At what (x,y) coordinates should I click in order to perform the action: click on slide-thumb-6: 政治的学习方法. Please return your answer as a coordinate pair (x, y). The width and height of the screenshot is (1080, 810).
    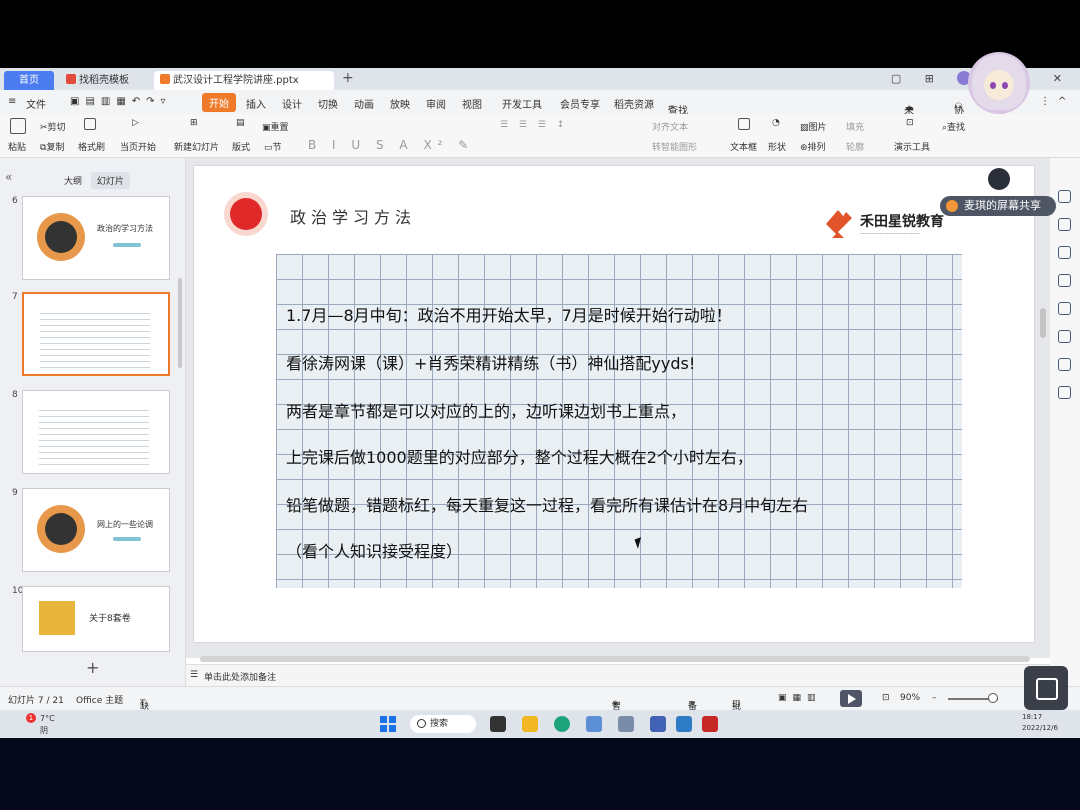
    Looking at the image, I should click on (96, 238).